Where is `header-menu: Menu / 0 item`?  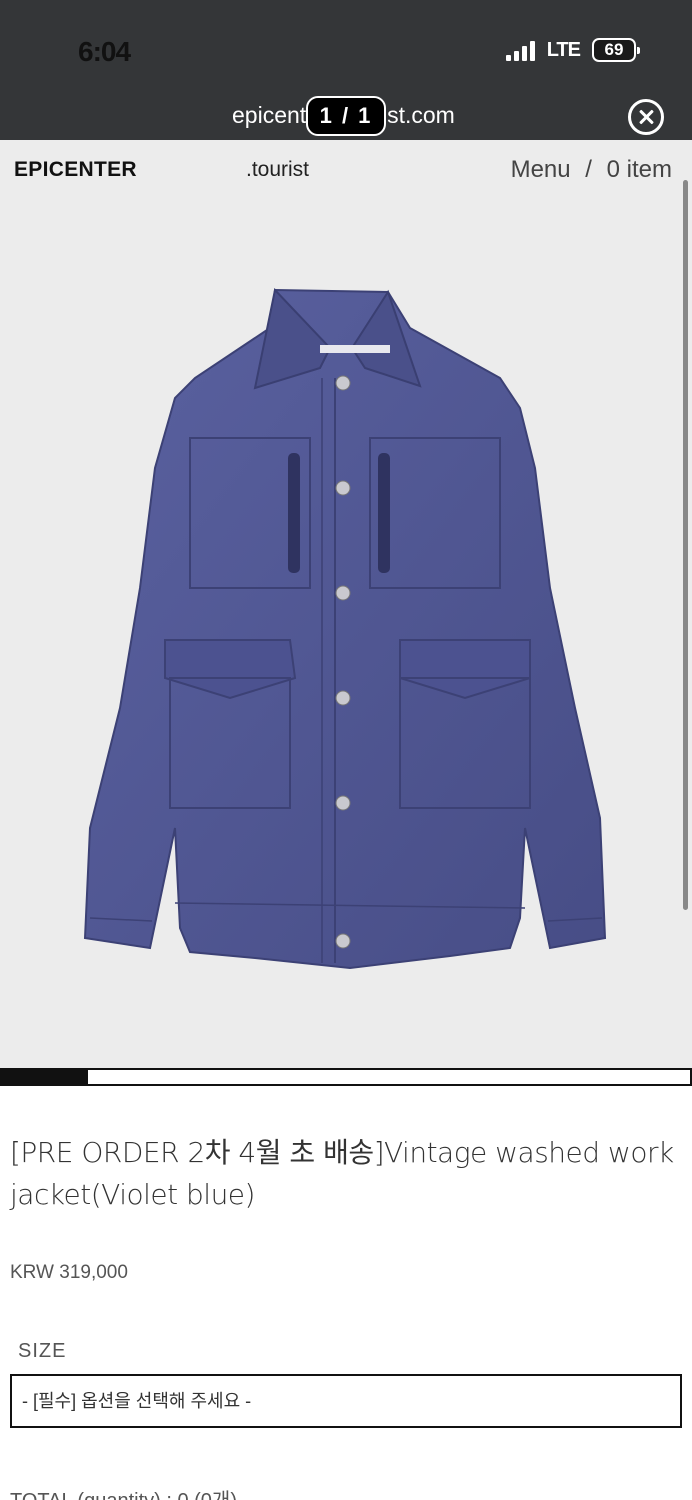
header-menu: Menu / 0 item is located at coordinates (591, 170).